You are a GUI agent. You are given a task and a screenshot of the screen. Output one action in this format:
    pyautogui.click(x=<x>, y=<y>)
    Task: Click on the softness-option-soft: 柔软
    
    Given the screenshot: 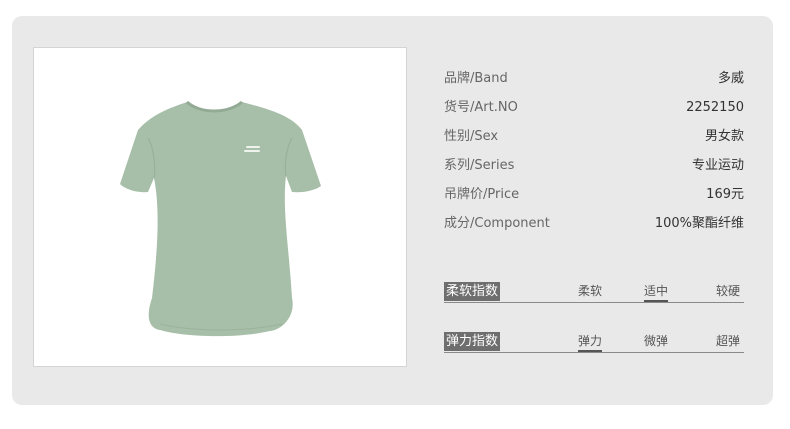 What is the action you would take?
    pyautogui.click(x=590, y=291)
    